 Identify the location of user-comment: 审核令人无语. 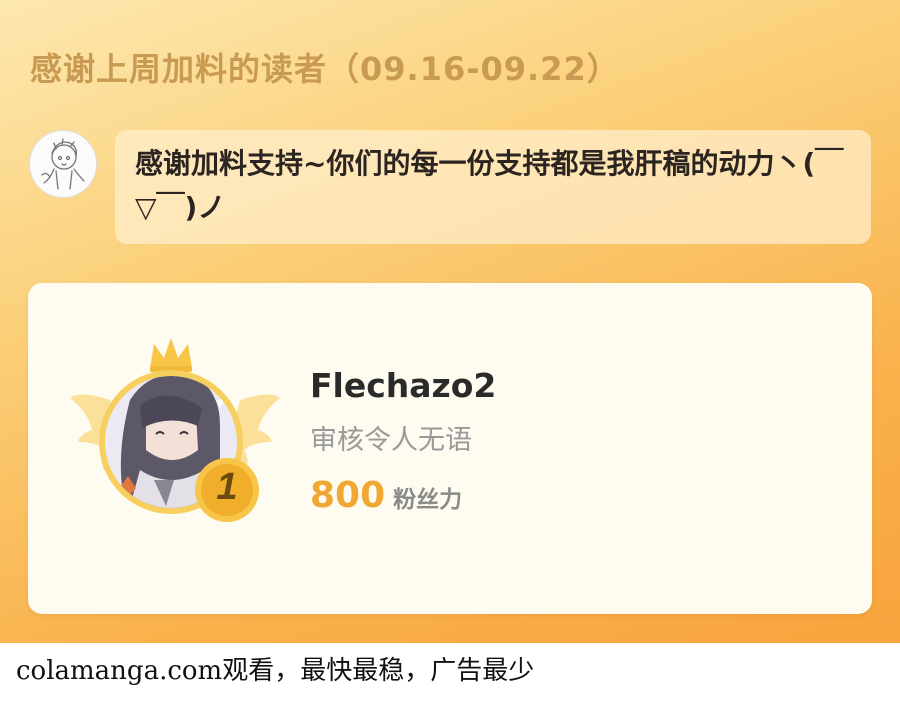
(391, 440).